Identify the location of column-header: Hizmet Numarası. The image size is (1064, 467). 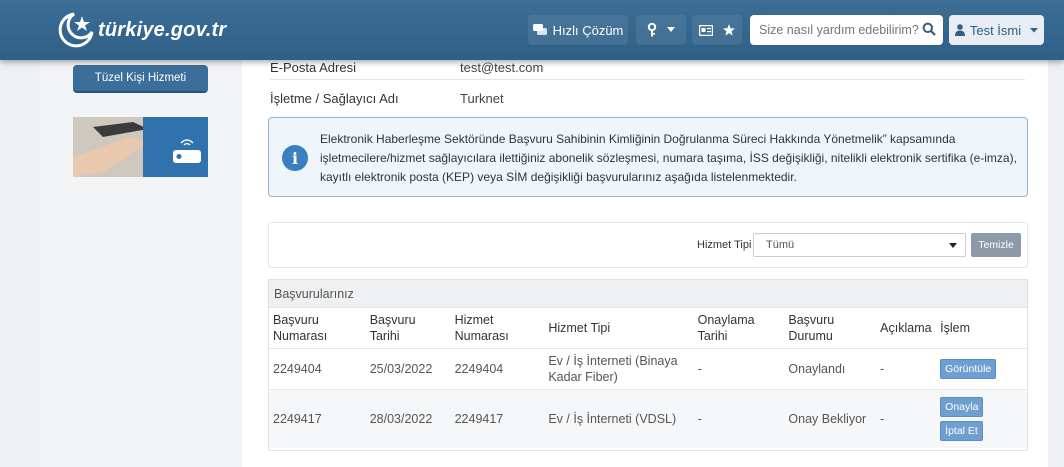
(498, 328).